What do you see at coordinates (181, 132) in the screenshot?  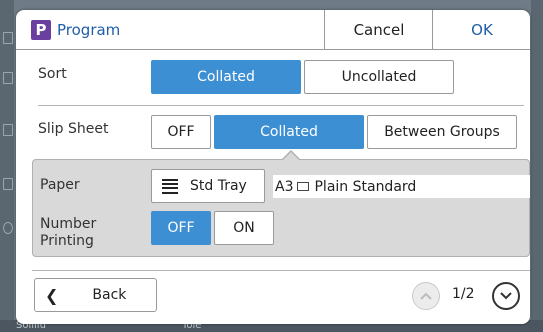 I see `slip-sheet-off-button: OFF` at bounding box center [181, 132].